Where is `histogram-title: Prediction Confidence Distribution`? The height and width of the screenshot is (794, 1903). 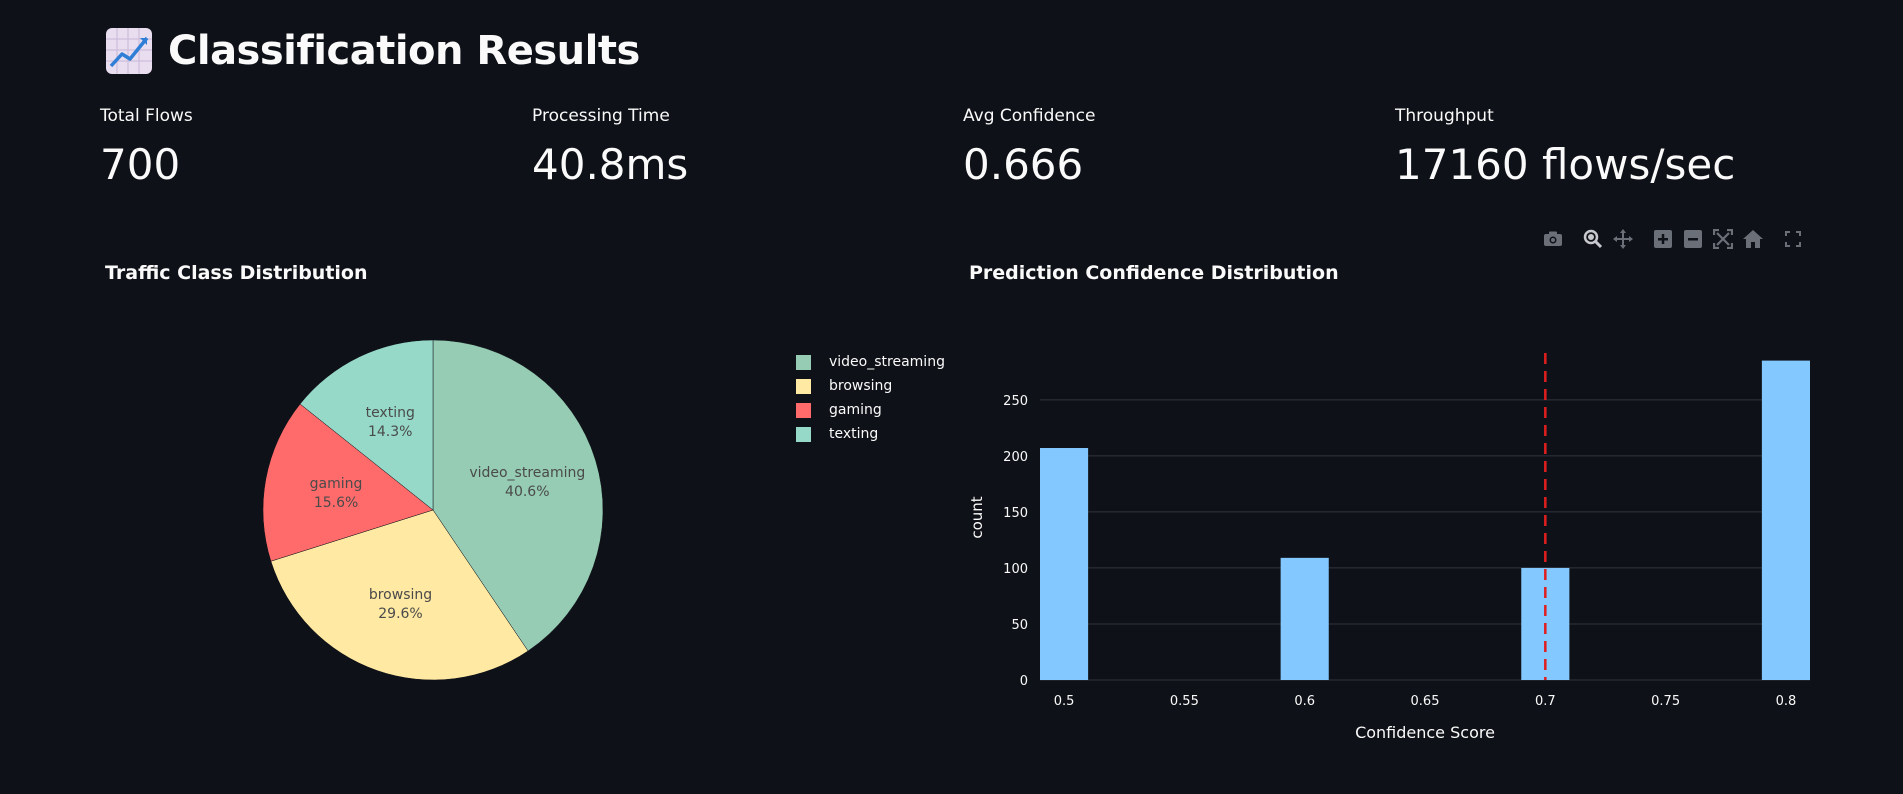
histogram-title: Prediction Confidence Distribution is located at coordinates (1154, 273).